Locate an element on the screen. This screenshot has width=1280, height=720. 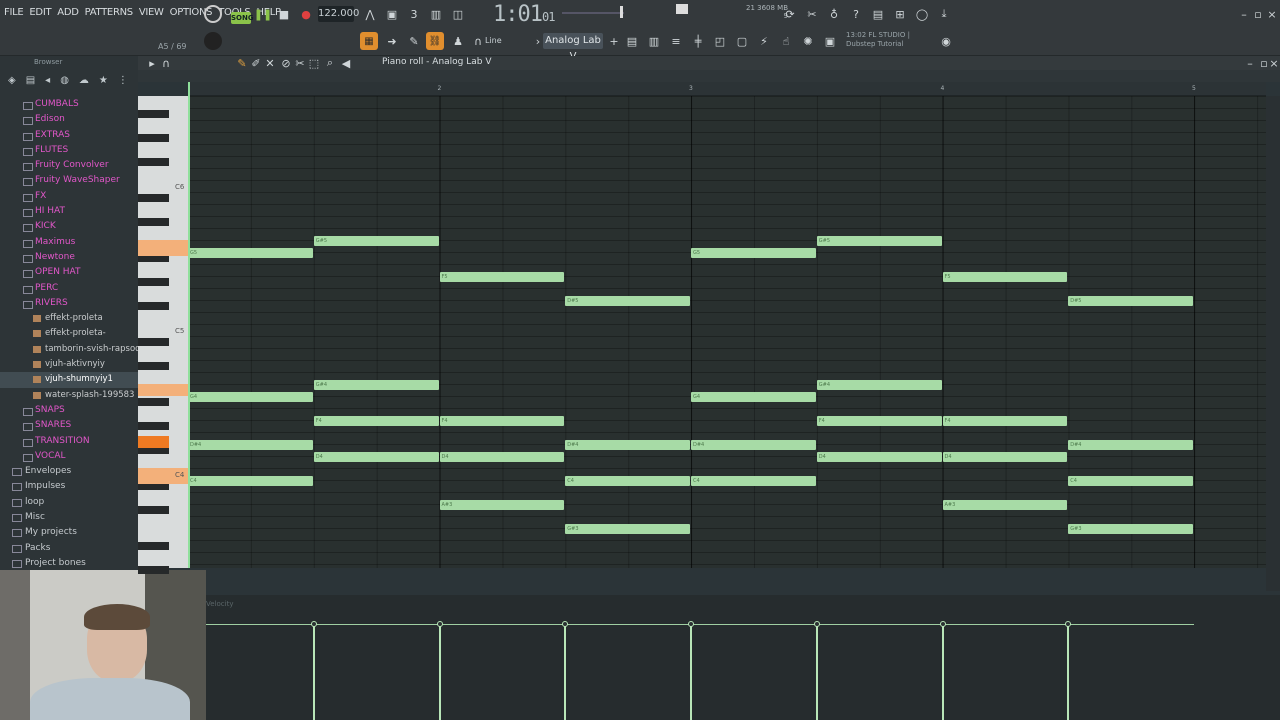
browser-item: tamborin-svish-rapsodiz is located at coordinates (69, 349).